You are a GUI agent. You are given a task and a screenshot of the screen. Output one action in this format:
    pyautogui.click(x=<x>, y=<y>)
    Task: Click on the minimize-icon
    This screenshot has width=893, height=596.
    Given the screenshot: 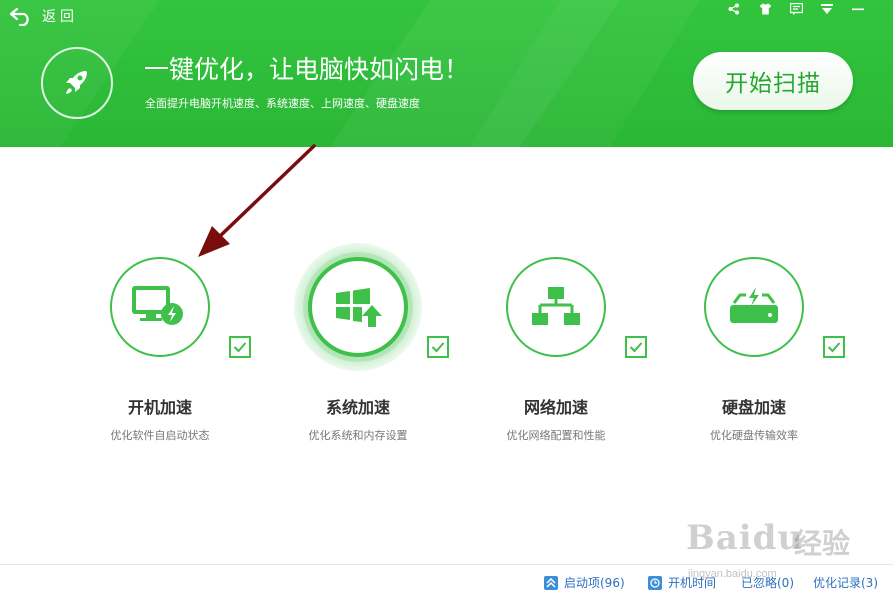 What is the action you would take?
    pyautogui.click(x=858, y=9)
    